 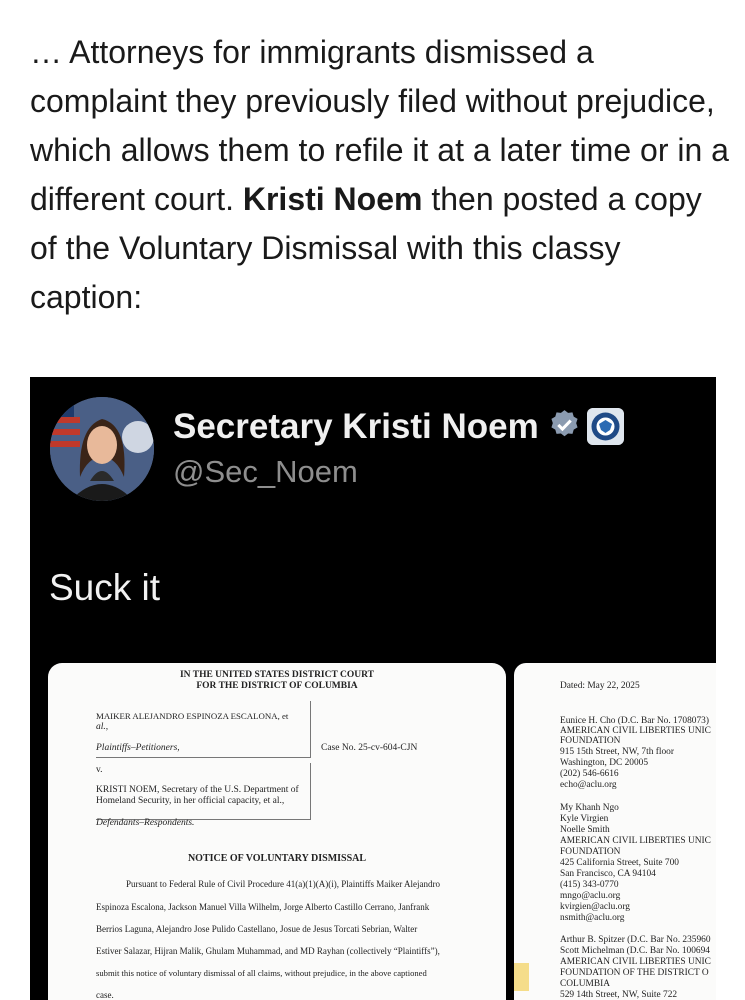 What do you see at coordinates (105, 995) in the screenshot?
I see `body-line: case.` at bounding box center [105, 995].